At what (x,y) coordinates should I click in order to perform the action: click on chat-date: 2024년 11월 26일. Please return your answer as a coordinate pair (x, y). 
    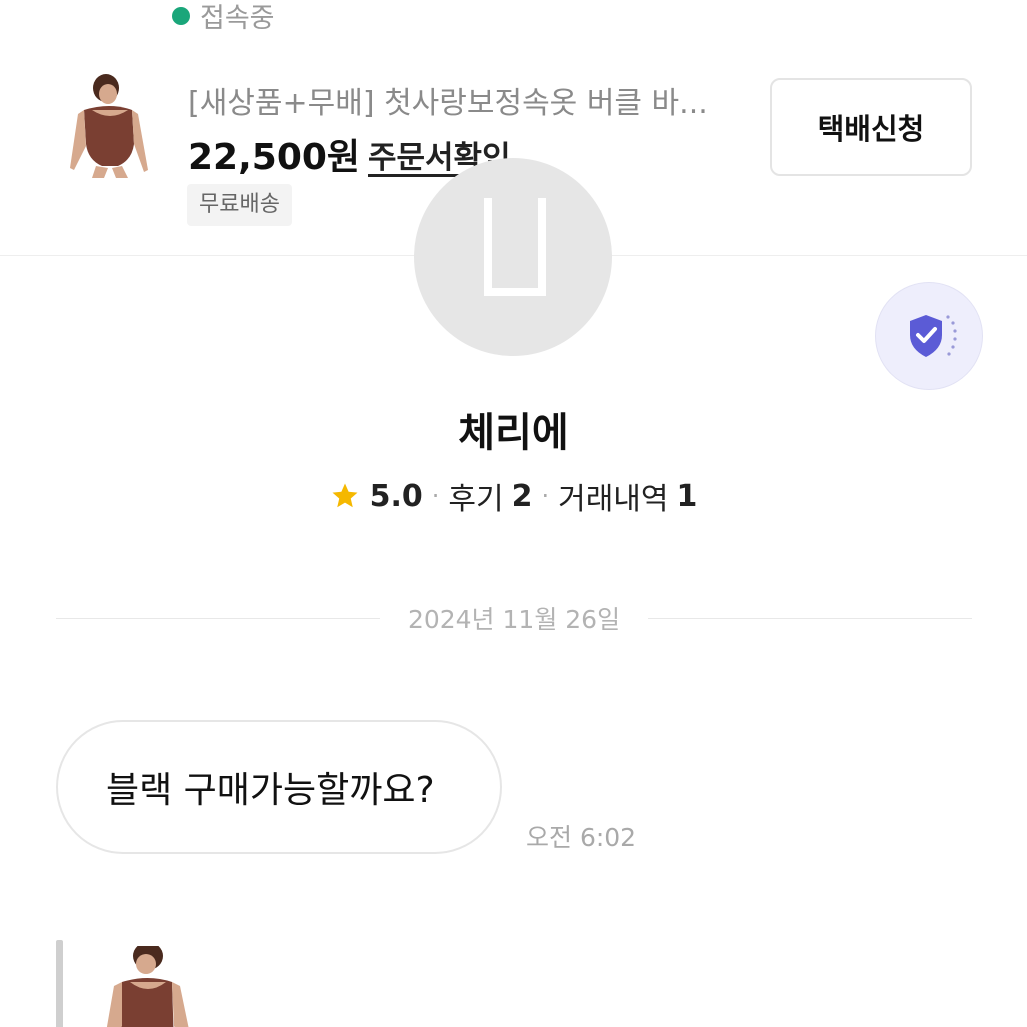
    Looking at the image, I should click on (514, 619).